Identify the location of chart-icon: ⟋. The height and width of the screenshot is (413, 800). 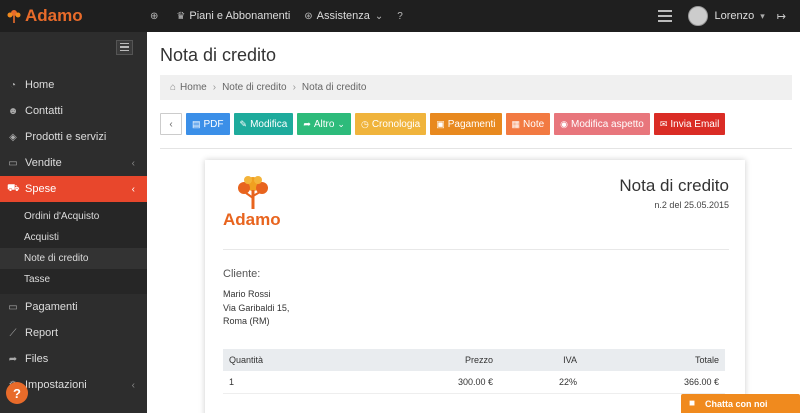
(13, 333).